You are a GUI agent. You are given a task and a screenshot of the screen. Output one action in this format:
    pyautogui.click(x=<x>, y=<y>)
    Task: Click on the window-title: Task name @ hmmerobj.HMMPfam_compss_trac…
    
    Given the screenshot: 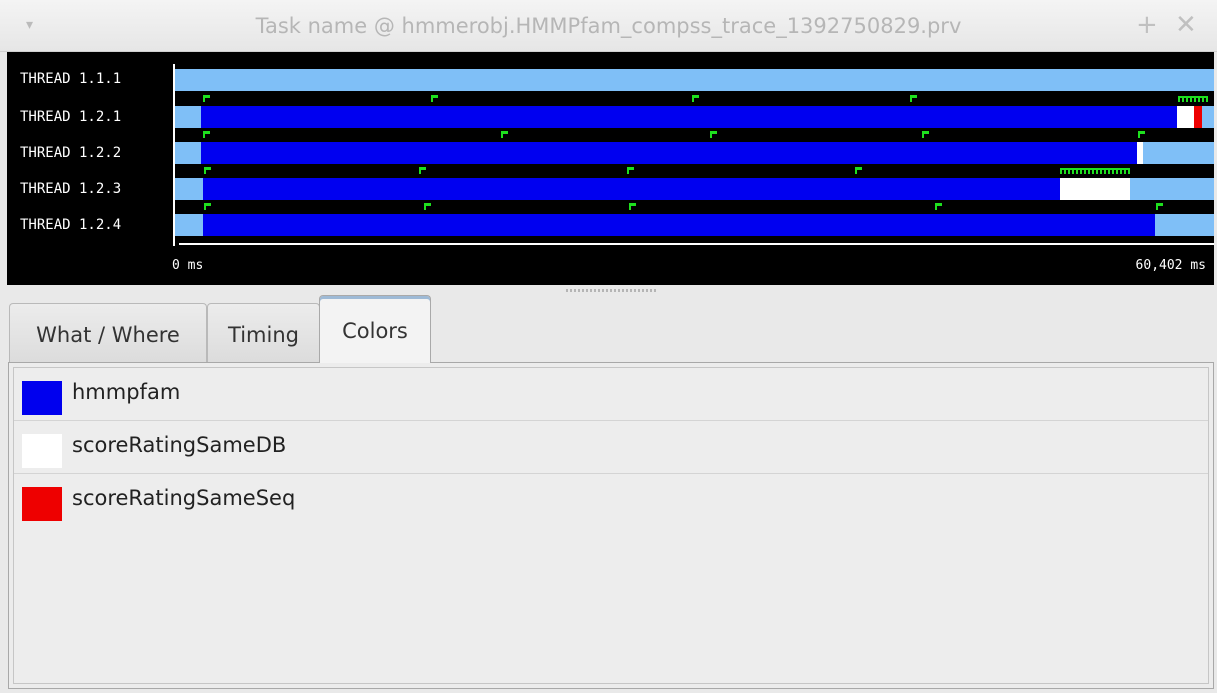 What is the action you would take?
    pyautogui.click(x=608, y=26)
    